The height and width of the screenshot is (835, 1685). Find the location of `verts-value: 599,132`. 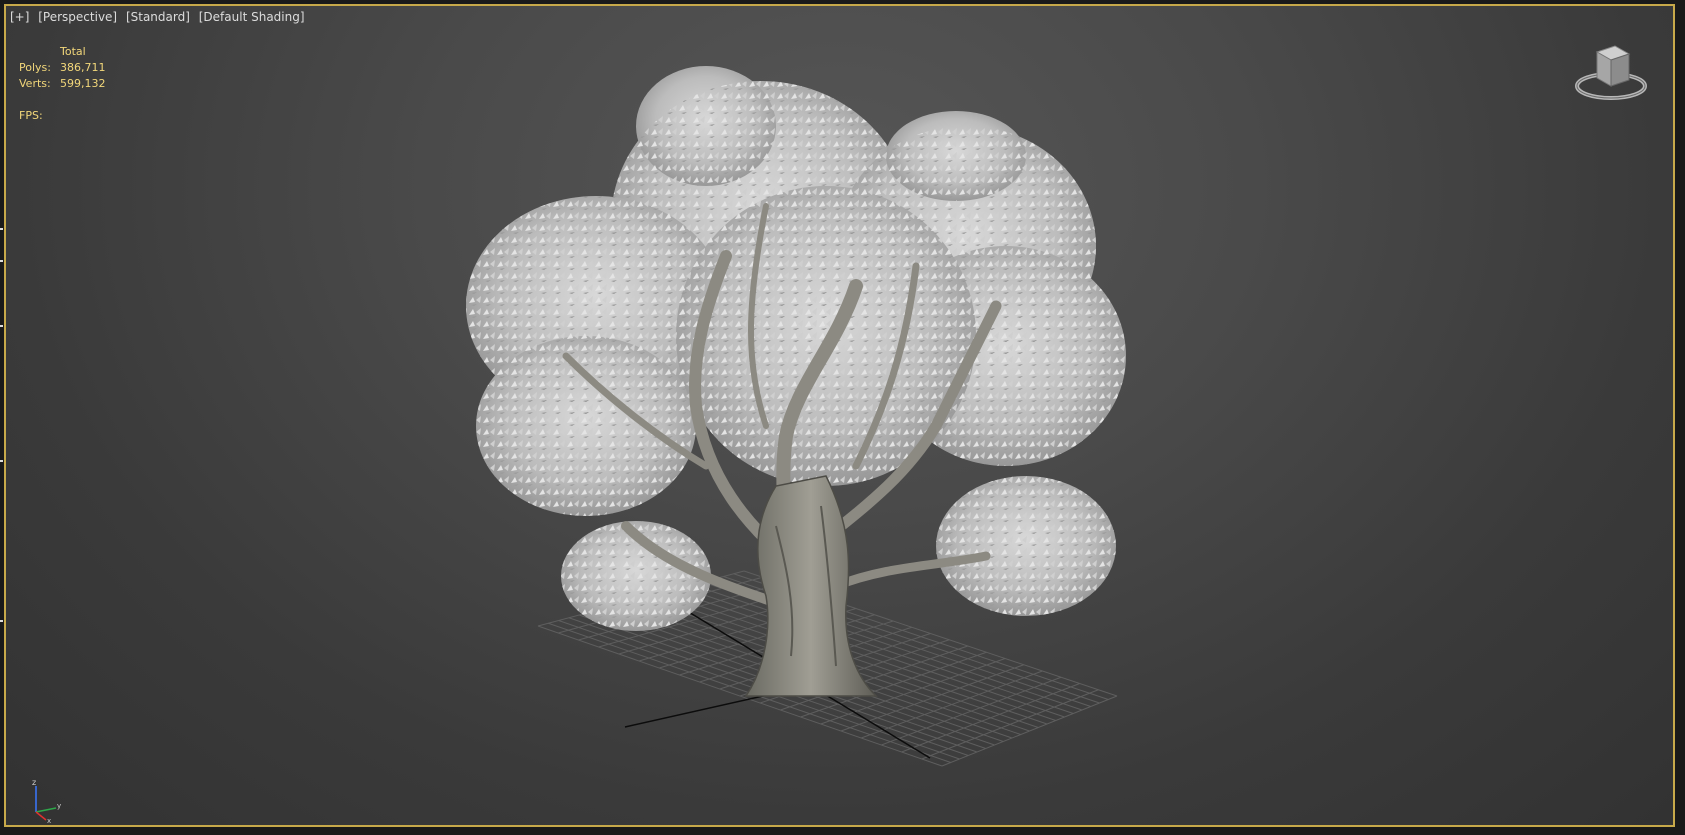

verts-value: 599,132 is located at coordinates (83, 83).